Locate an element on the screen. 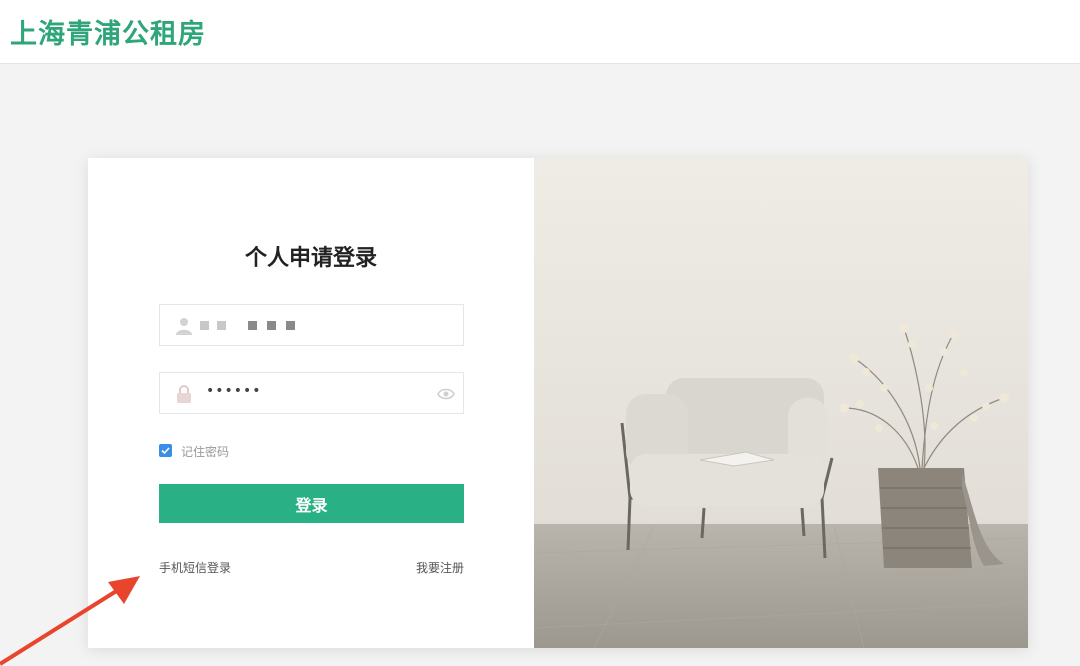 This screenshot has width=1080, height=666. remember-checkbox is located at coordinates (165, 450).